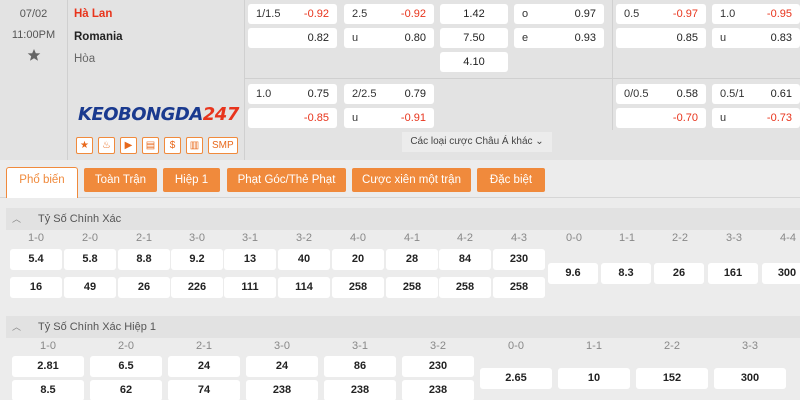  What do you see at coordinates (358, 259) in the screenshot?
I see `score-odds: 20` at bounding box center [358, 259].